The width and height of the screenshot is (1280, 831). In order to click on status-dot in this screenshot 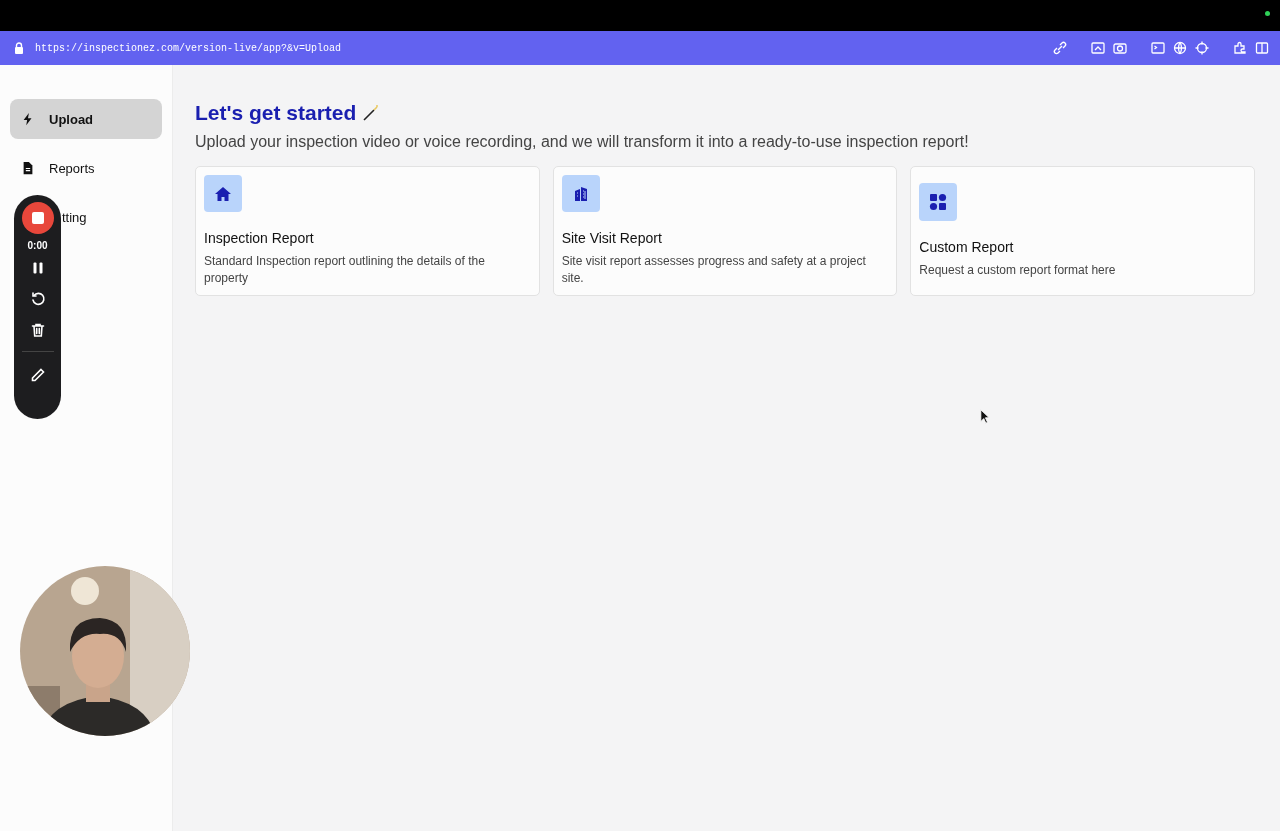, I will do `click(1267, 13)`.